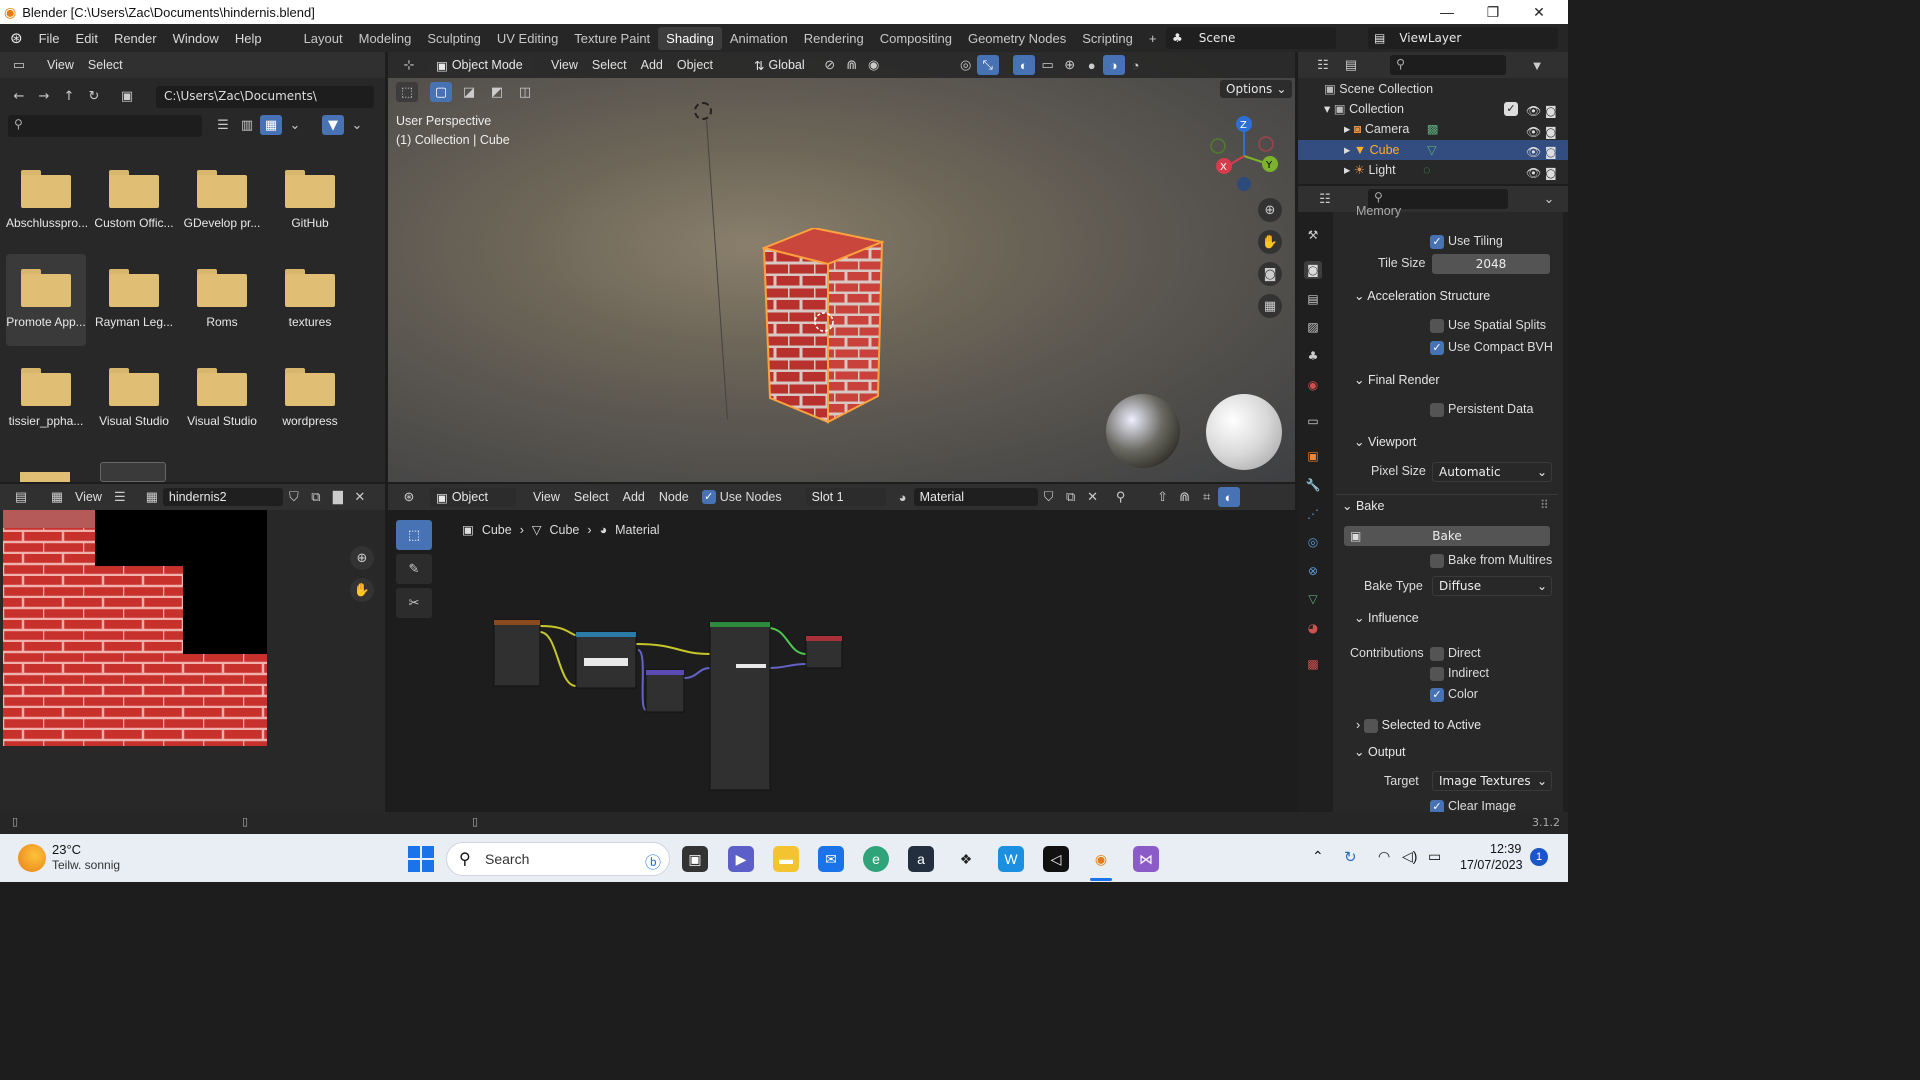  Describe the element at coordinates (1492, 586) in the screenshot. I see `bake-type-dropdown: Diffuse ⌄` at that location.